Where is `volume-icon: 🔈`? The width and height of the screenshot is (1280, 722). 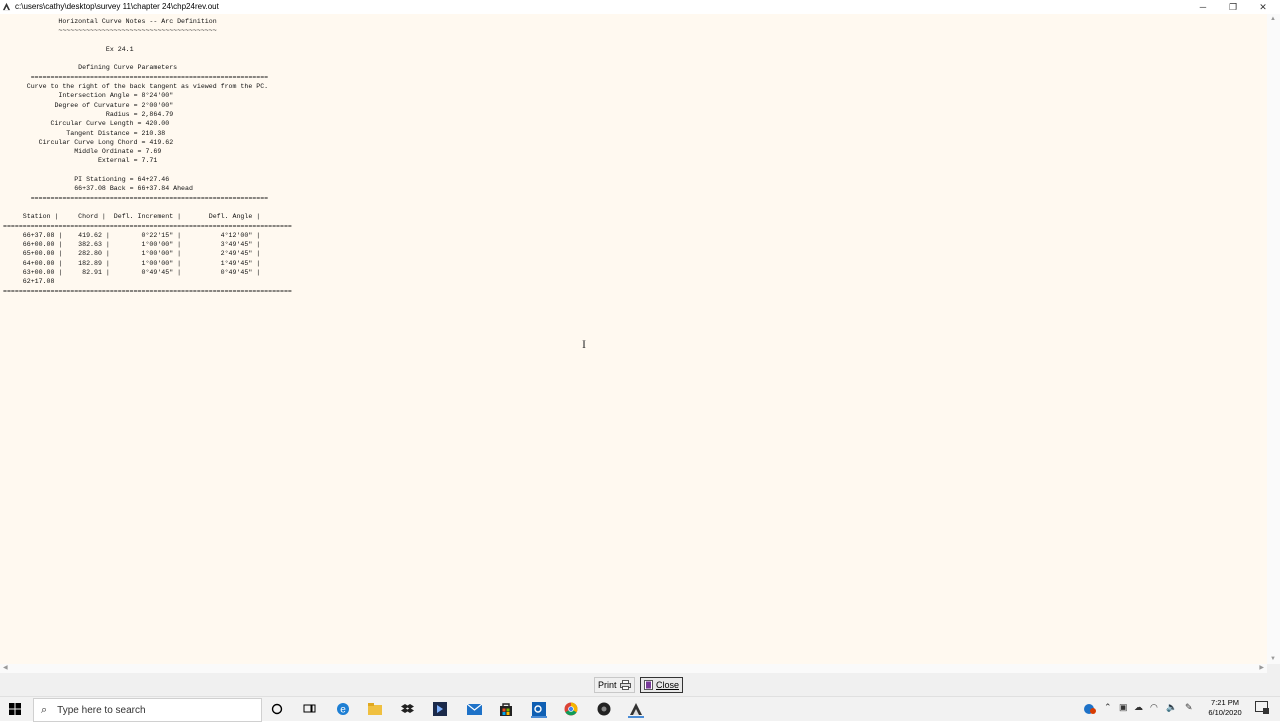
volume-icon: 🔈 is located at coordinates (1171, 707).